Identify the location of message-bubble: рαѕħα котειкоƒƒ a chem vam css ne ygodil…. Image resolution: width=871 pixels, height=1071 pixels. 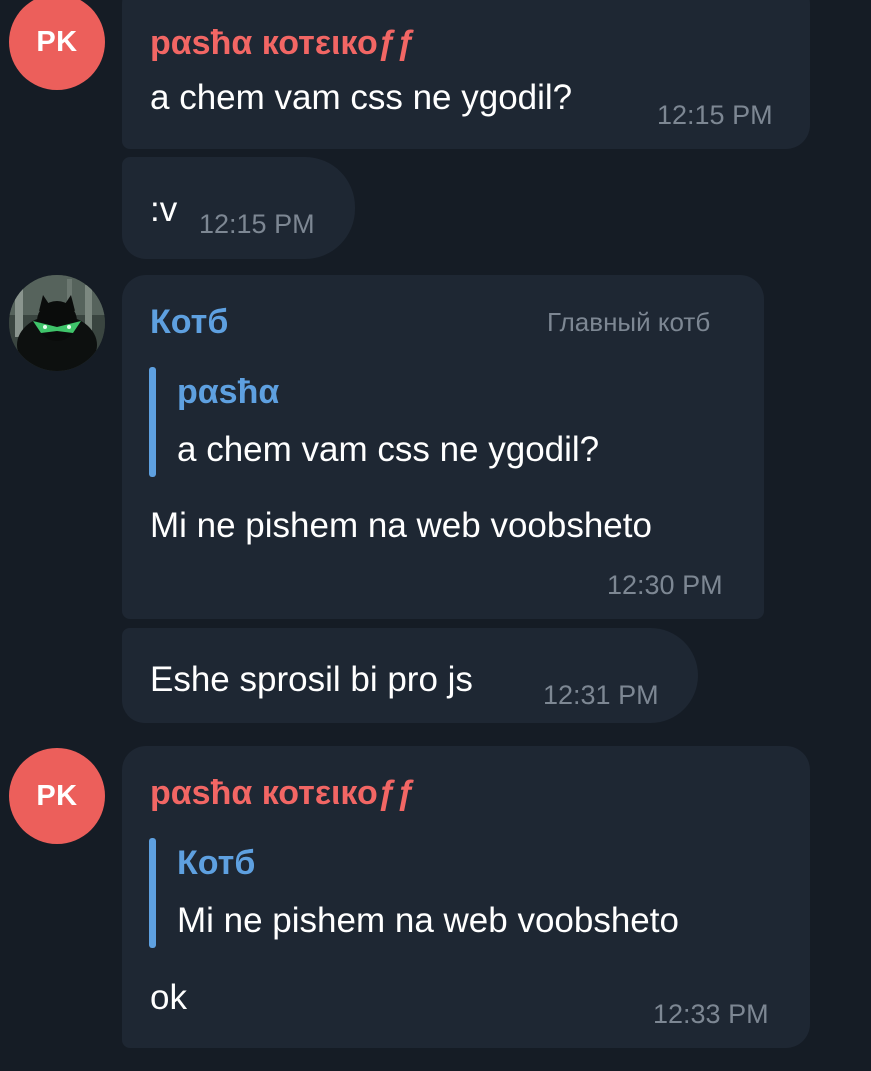
(466, 74).